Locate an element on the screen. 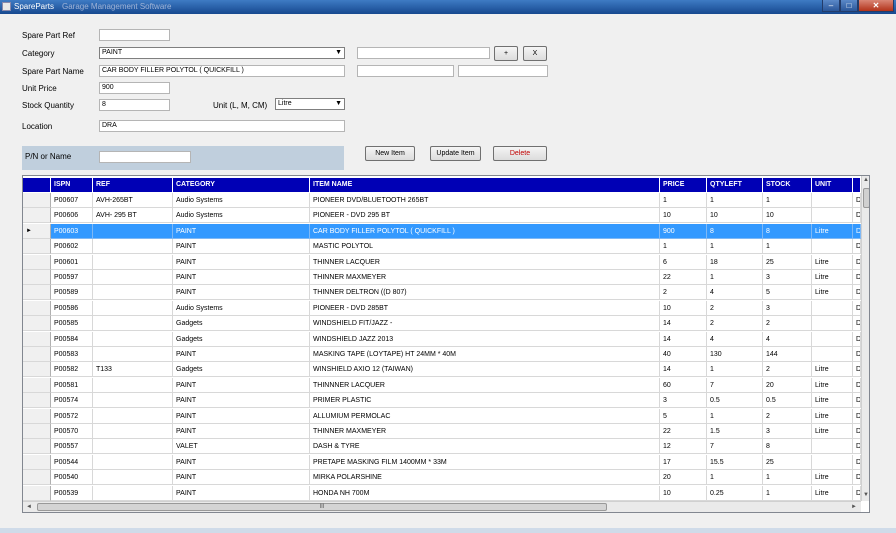 The height and width of the screenshot is (533, 896). cell-item-name: MIRKA POLARSHINE is located at coordinates (485, 478).